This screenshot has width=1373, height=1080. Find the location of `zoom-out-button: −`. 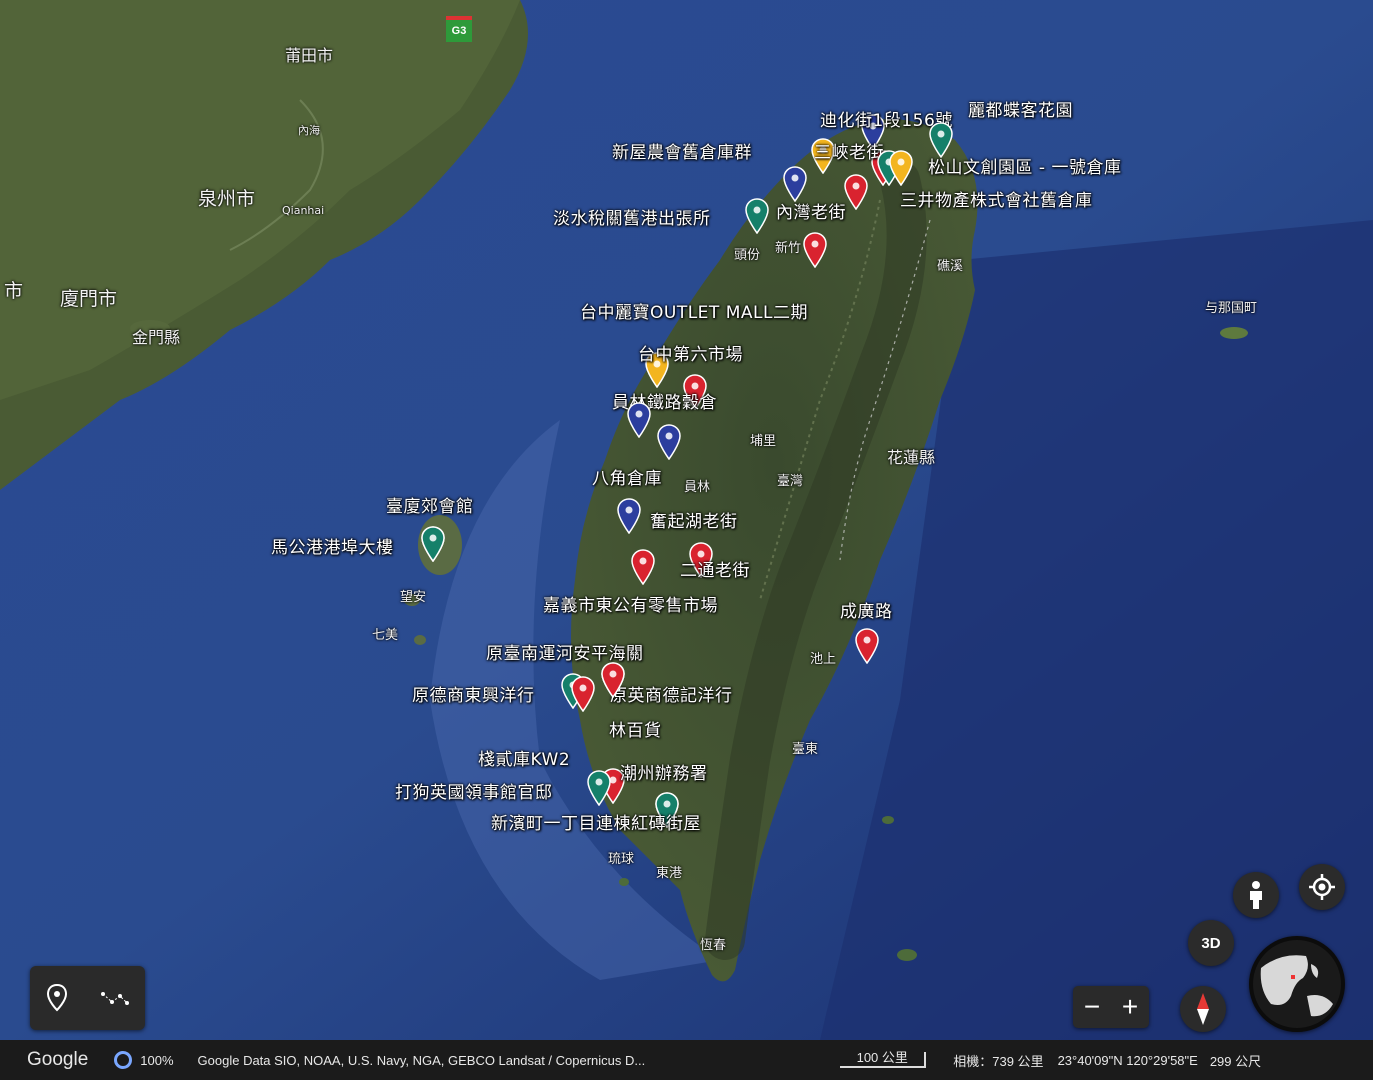

zoom-out-button: − is located at coordinates (1092, 1007).